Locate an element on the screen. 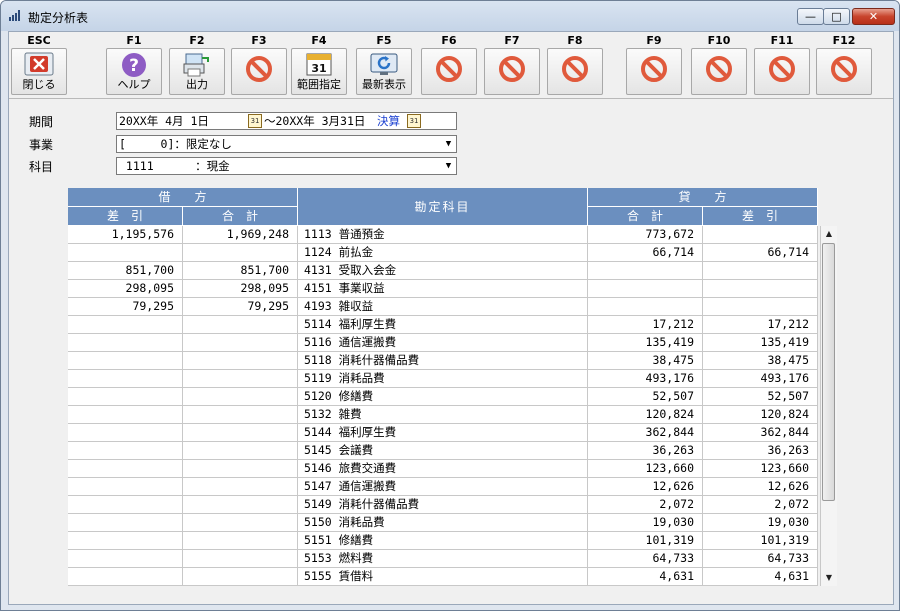 This screenshot has height=611, width=900. toolbar-slot-f6: F6 is located at coordinates (449, 65).